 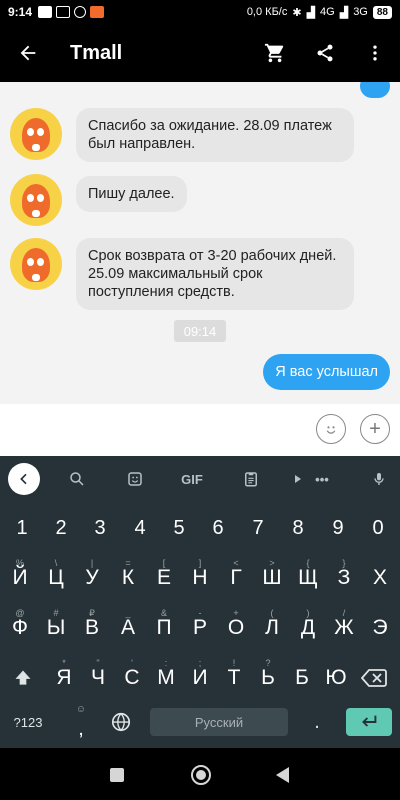 I want to click on cart-button, so click(x=275, y=53).